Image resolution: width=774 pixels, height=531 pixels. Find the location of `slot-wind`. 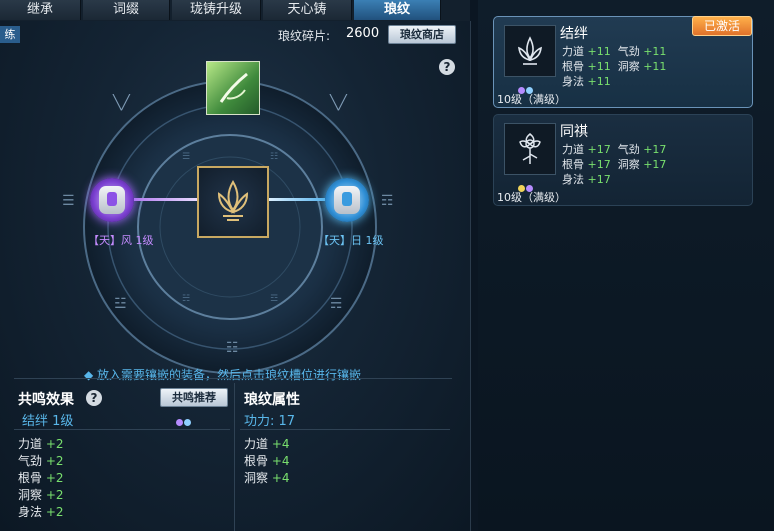

slot-wind is located at coordinates (112, 200).